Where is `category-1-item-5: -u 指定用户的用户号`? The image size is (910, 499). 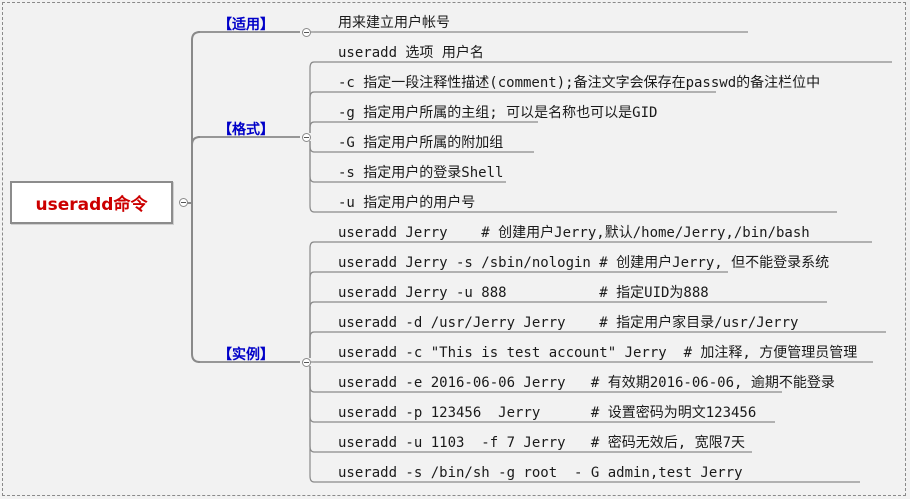 category-1-item-5: -u 指定用户的用户号 is located at coordinates (406, 203).